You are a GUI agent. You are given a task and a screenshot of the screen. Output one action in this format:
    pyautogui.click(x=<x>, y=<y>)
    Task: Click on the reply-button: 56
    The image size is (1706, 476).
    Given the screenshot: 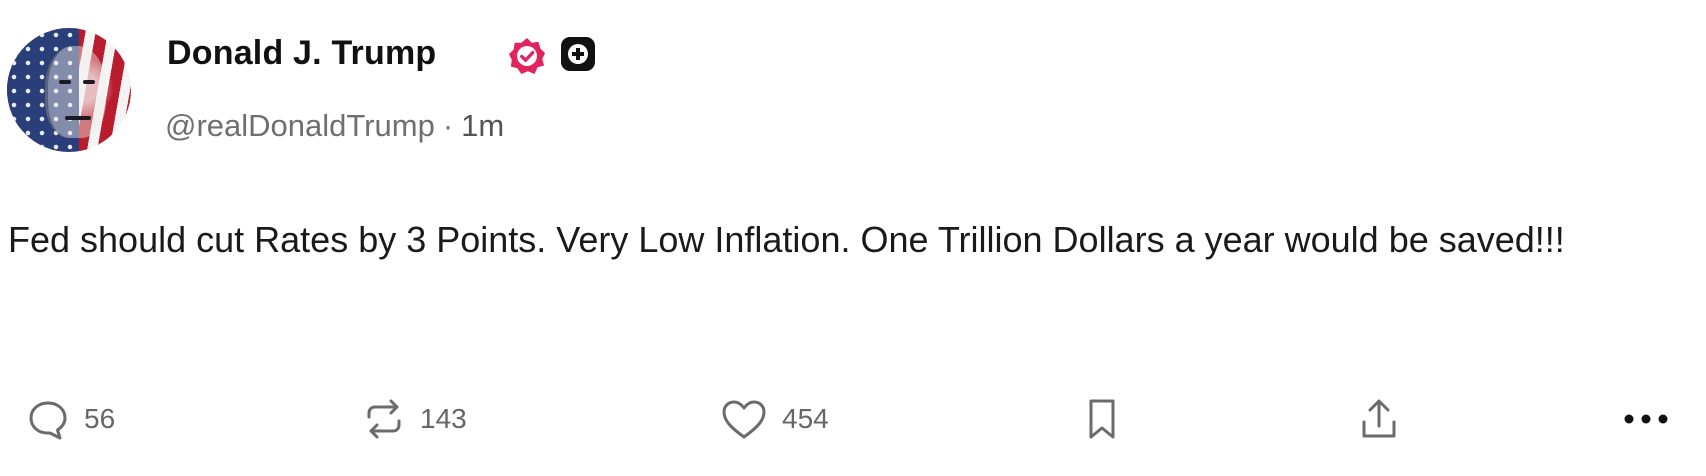 What is the action you would take?
    pyautogui.click(x=70, y=419)
    